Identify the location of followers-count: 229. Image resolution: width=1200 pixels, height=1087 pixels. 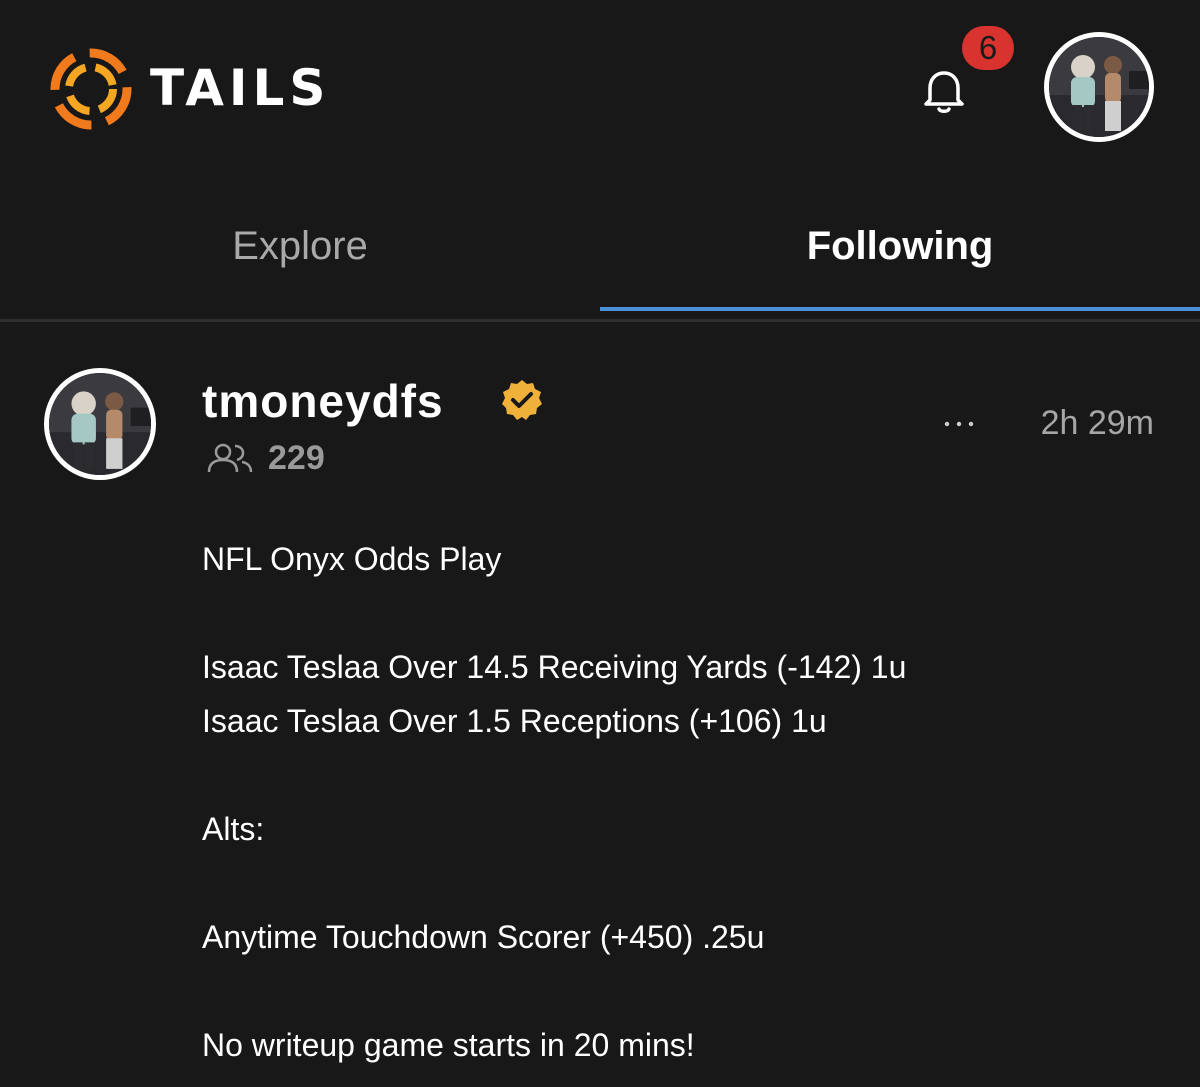
(296, 458).